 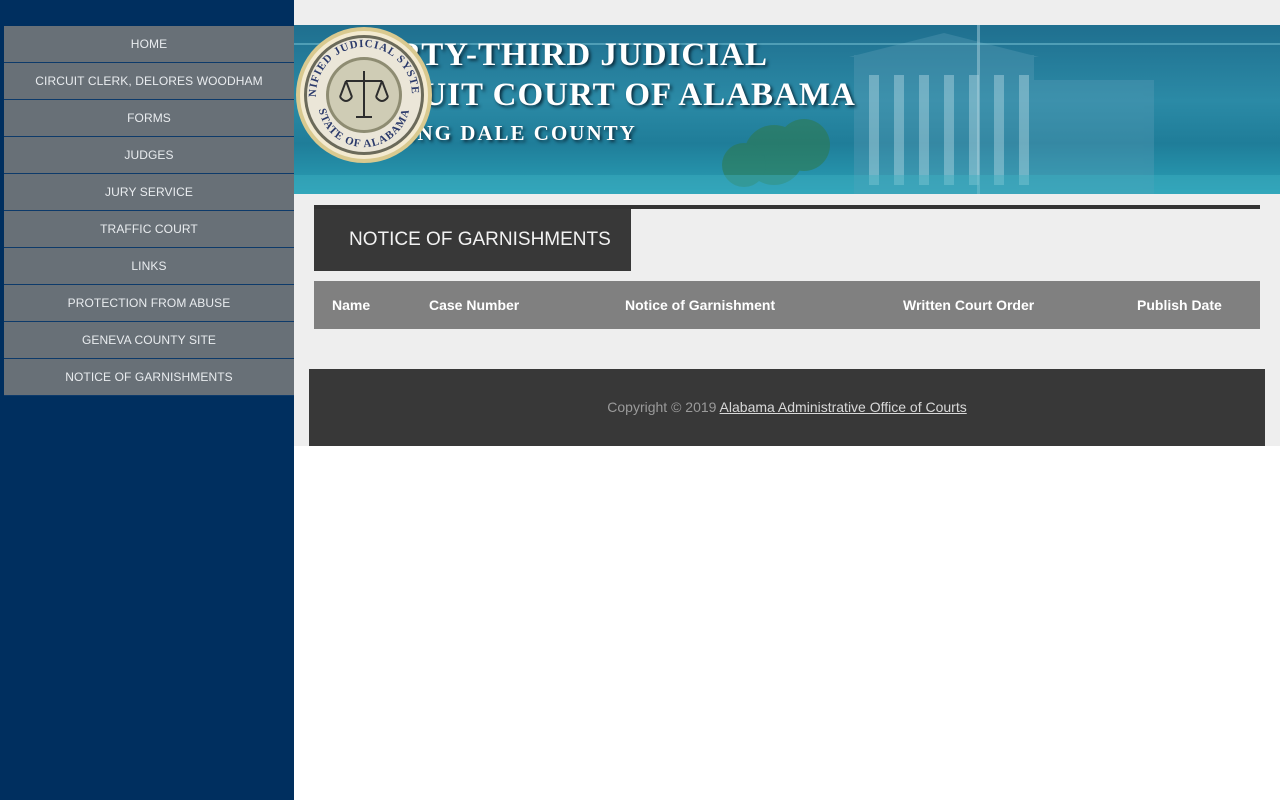 What do you see at coordinates (149, 229) in the screenshot?
I see `sidebar-item-traffic-court: TRAFFIC COURT` at bounding box center [149, 229].